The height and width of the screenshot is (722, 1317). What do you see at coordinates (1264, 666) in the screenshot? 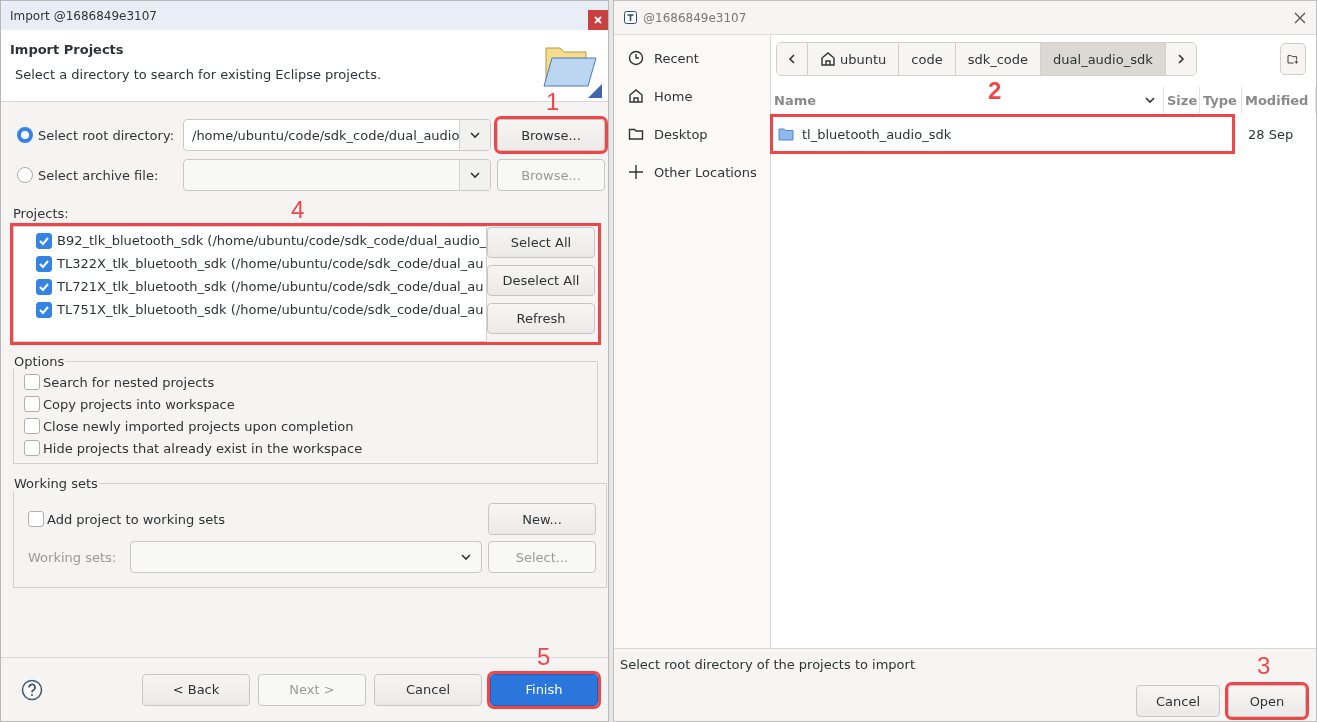
I see `annotation-number: 3` at bounding box center [1264, 666].